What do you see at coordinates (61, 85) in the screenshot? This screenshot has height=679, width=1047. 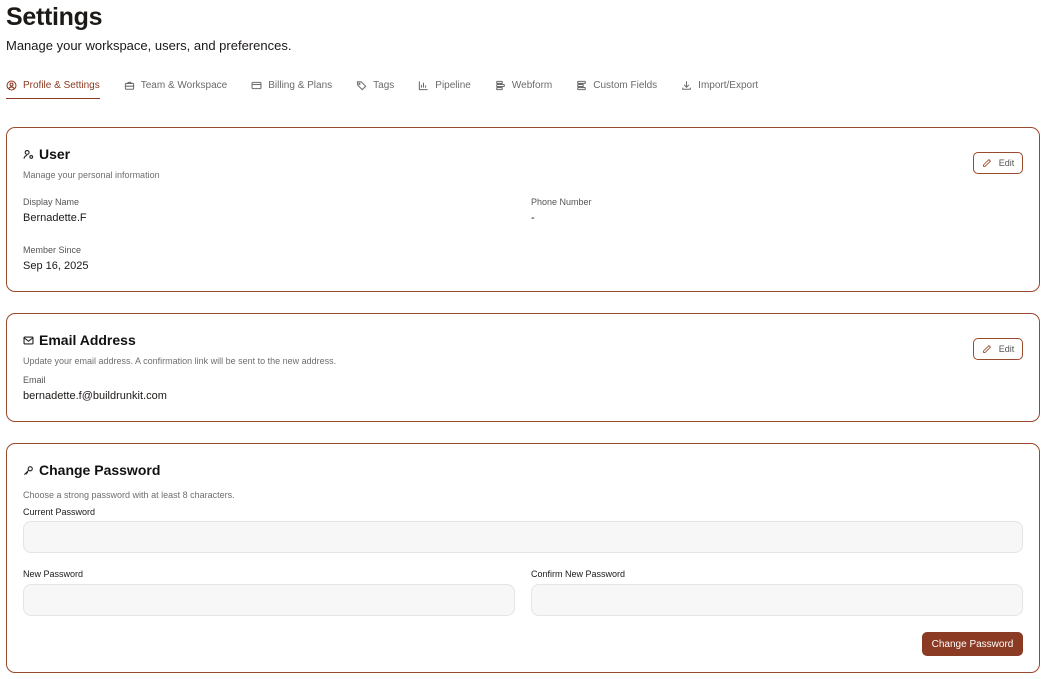 I see `tab-label: Profile & Settings` at bounding box center [61, 85].